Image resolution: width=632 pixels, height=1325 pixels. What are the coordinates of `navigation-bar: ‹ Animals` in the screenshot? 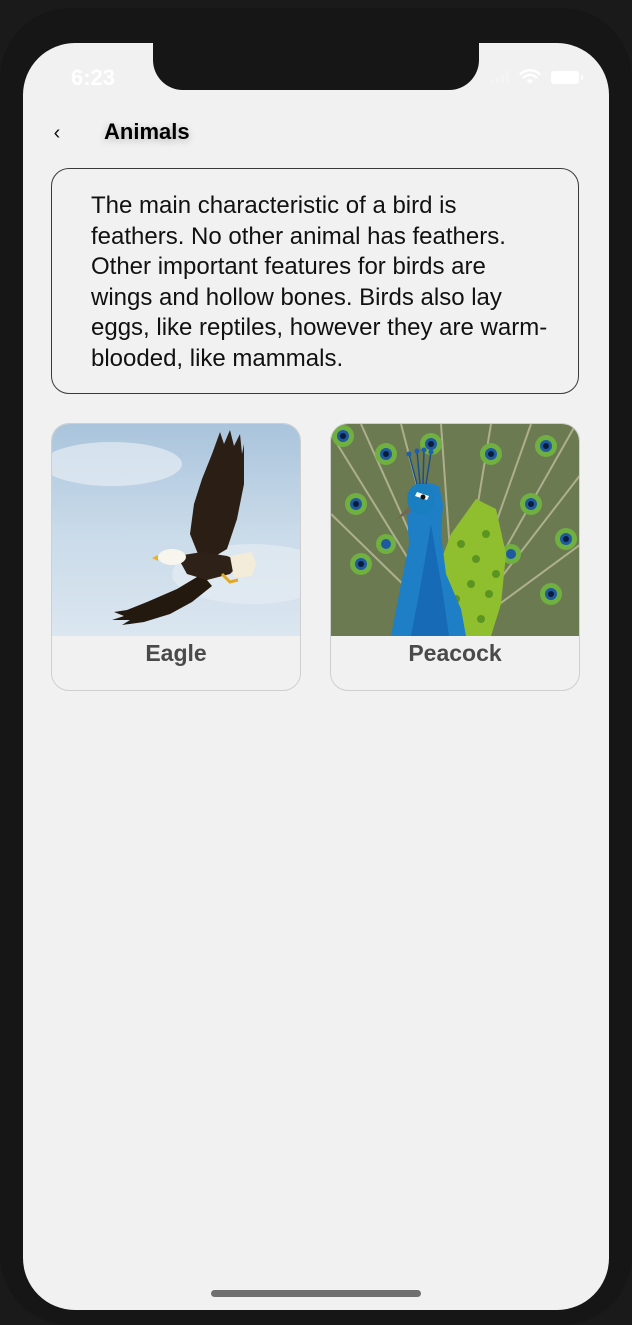 It's located at (316, 133).